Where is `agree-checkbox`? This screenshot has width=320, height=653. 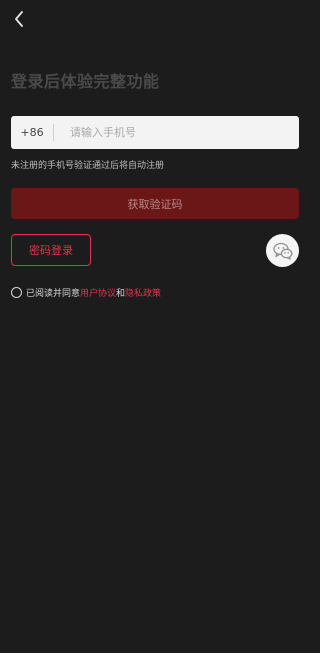
agree-checkbox is located at coordinates (16, 292).